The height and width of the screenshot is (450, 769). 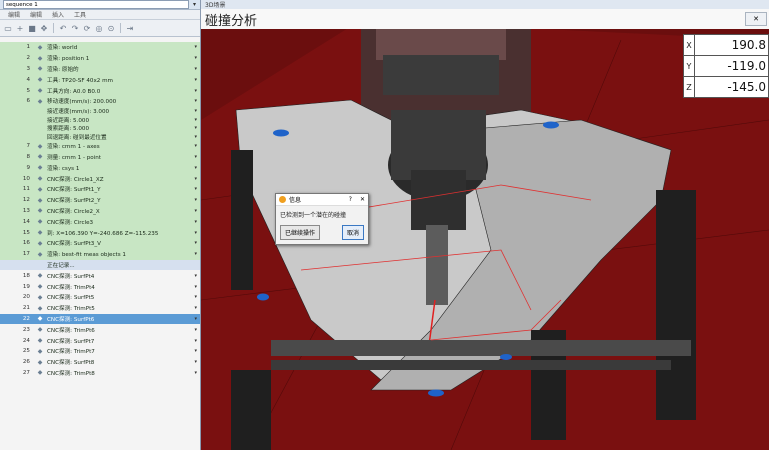 I want to click on refresh-icon: ⟳, so click(x=87, y=28).